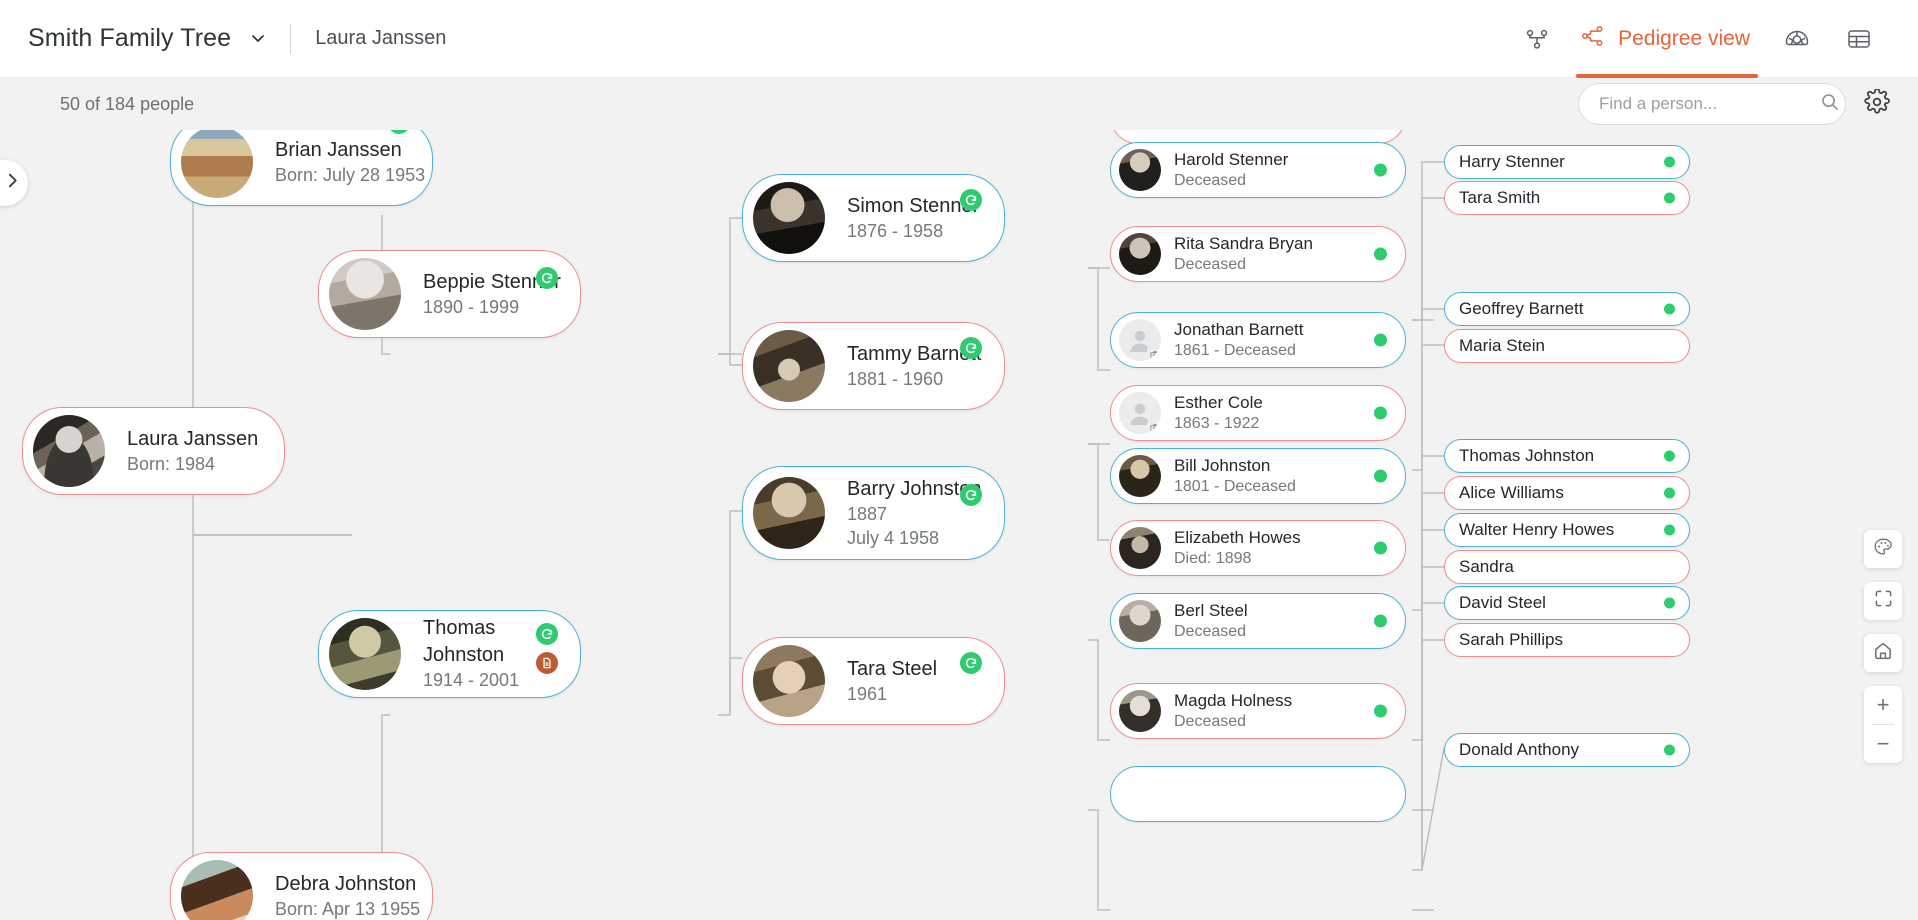  Describe the element at coordinates (1502, 345) in the screenshot. I see `person-name: Maria Stein` at that location.